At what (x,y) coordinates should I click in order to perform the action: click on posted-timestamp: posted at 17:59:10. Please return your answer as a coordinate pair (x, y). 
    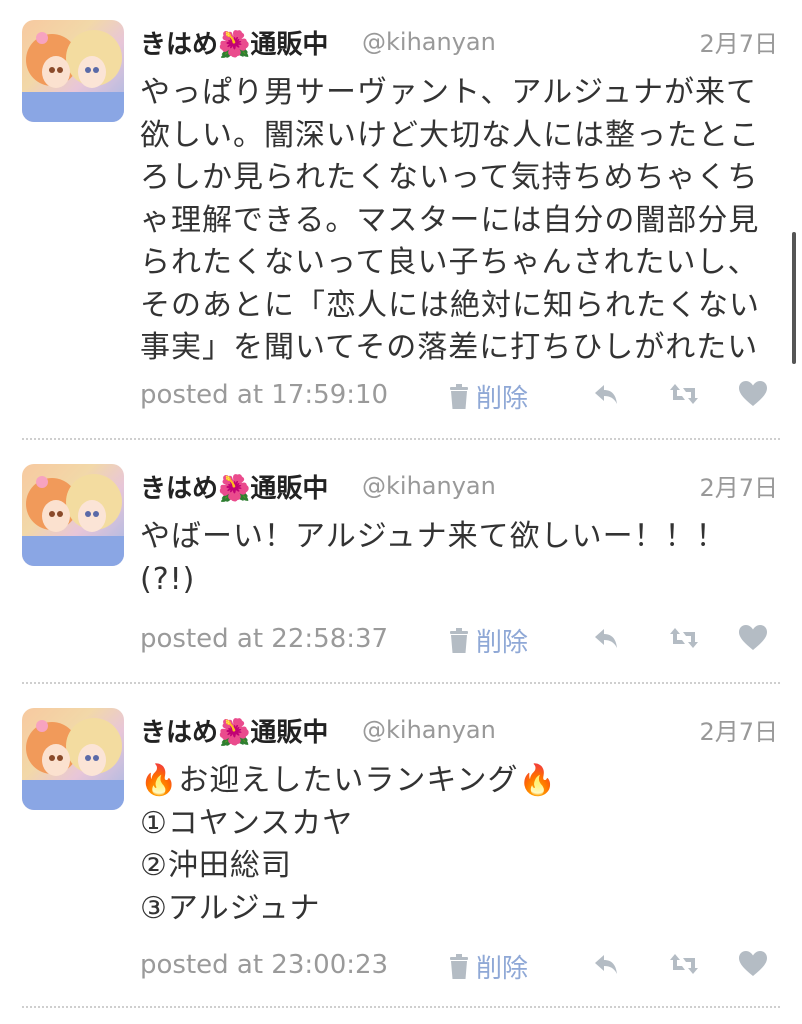
    Looking at the image, I should click on (264, 395).